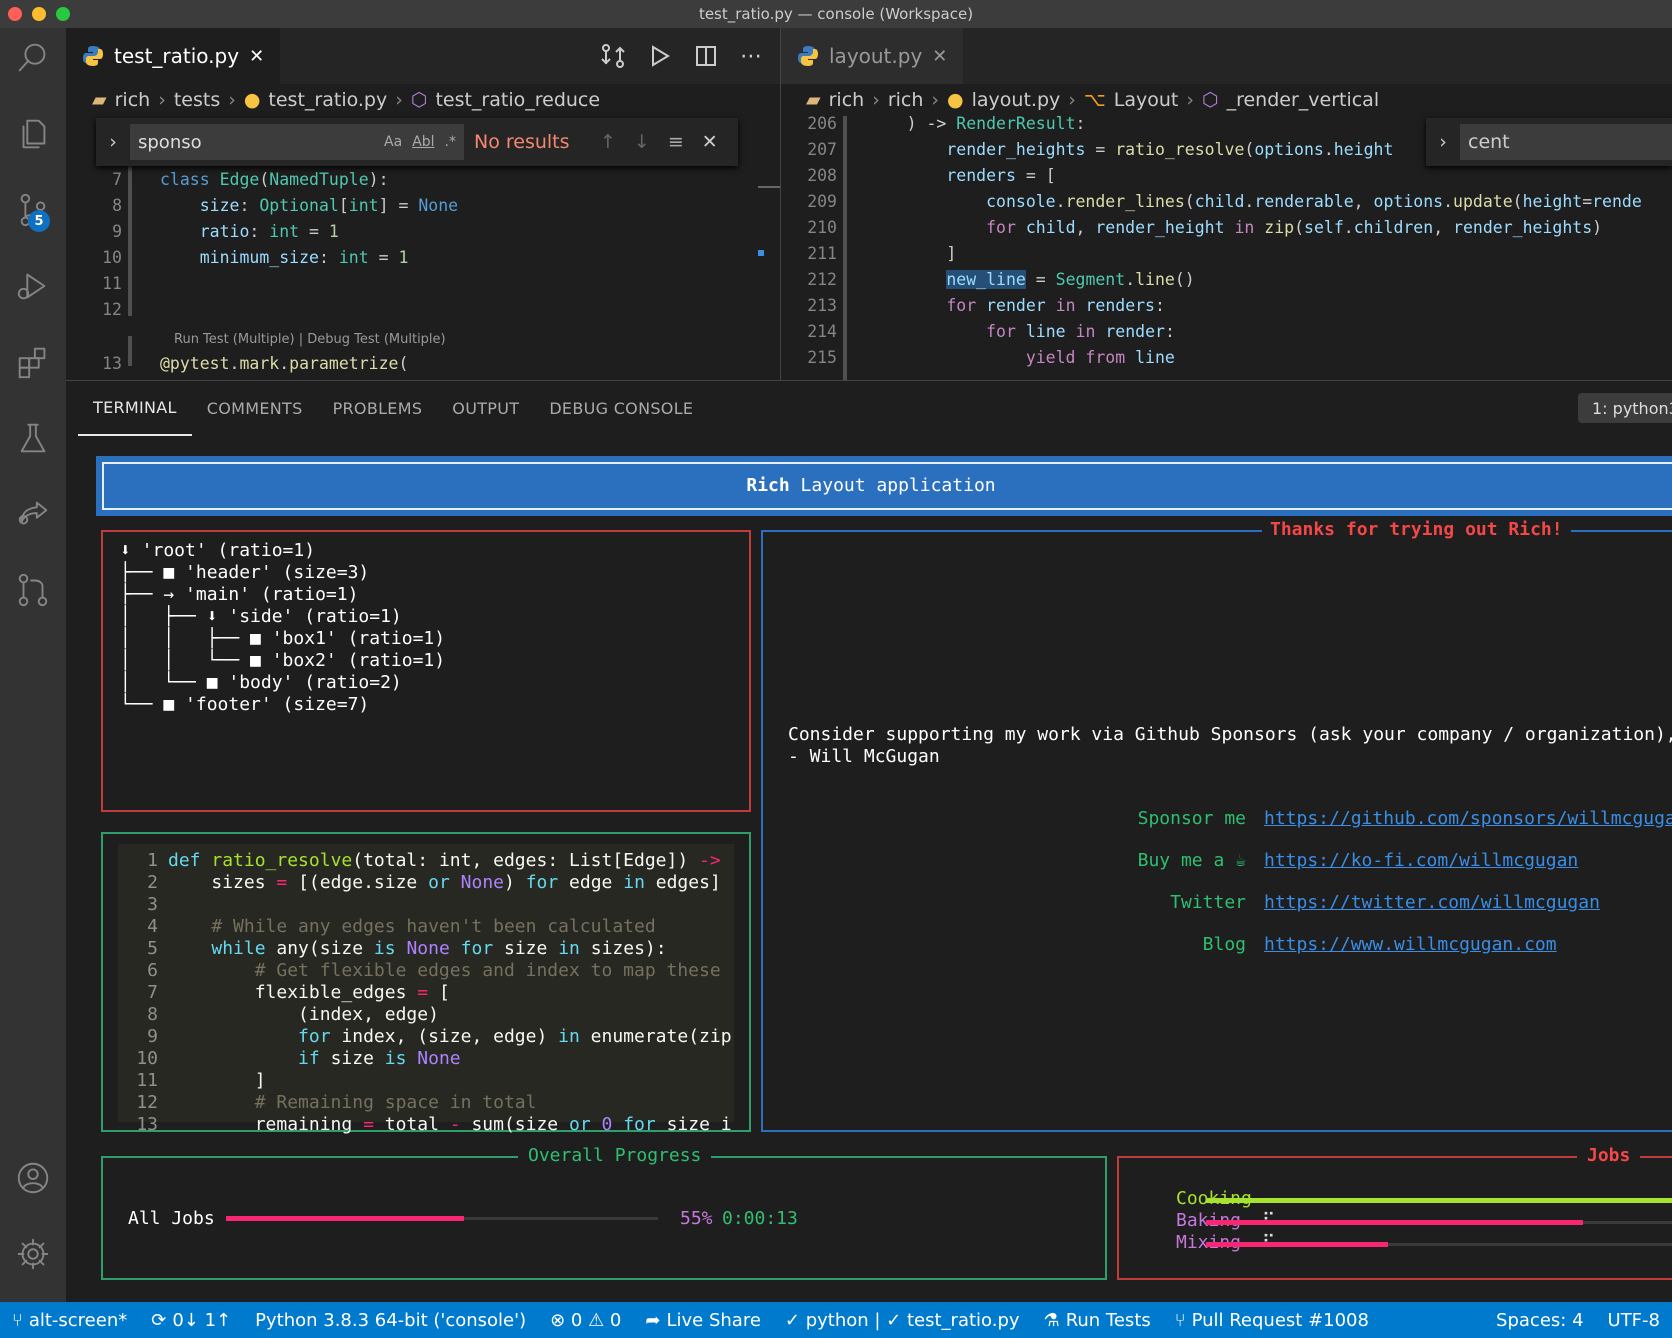 This screenshot has height=1338, width=1672. What do you see at coordinates (808, 56) in the screenshot?
I see `python-file-icon` at bounding box center [808, 56].